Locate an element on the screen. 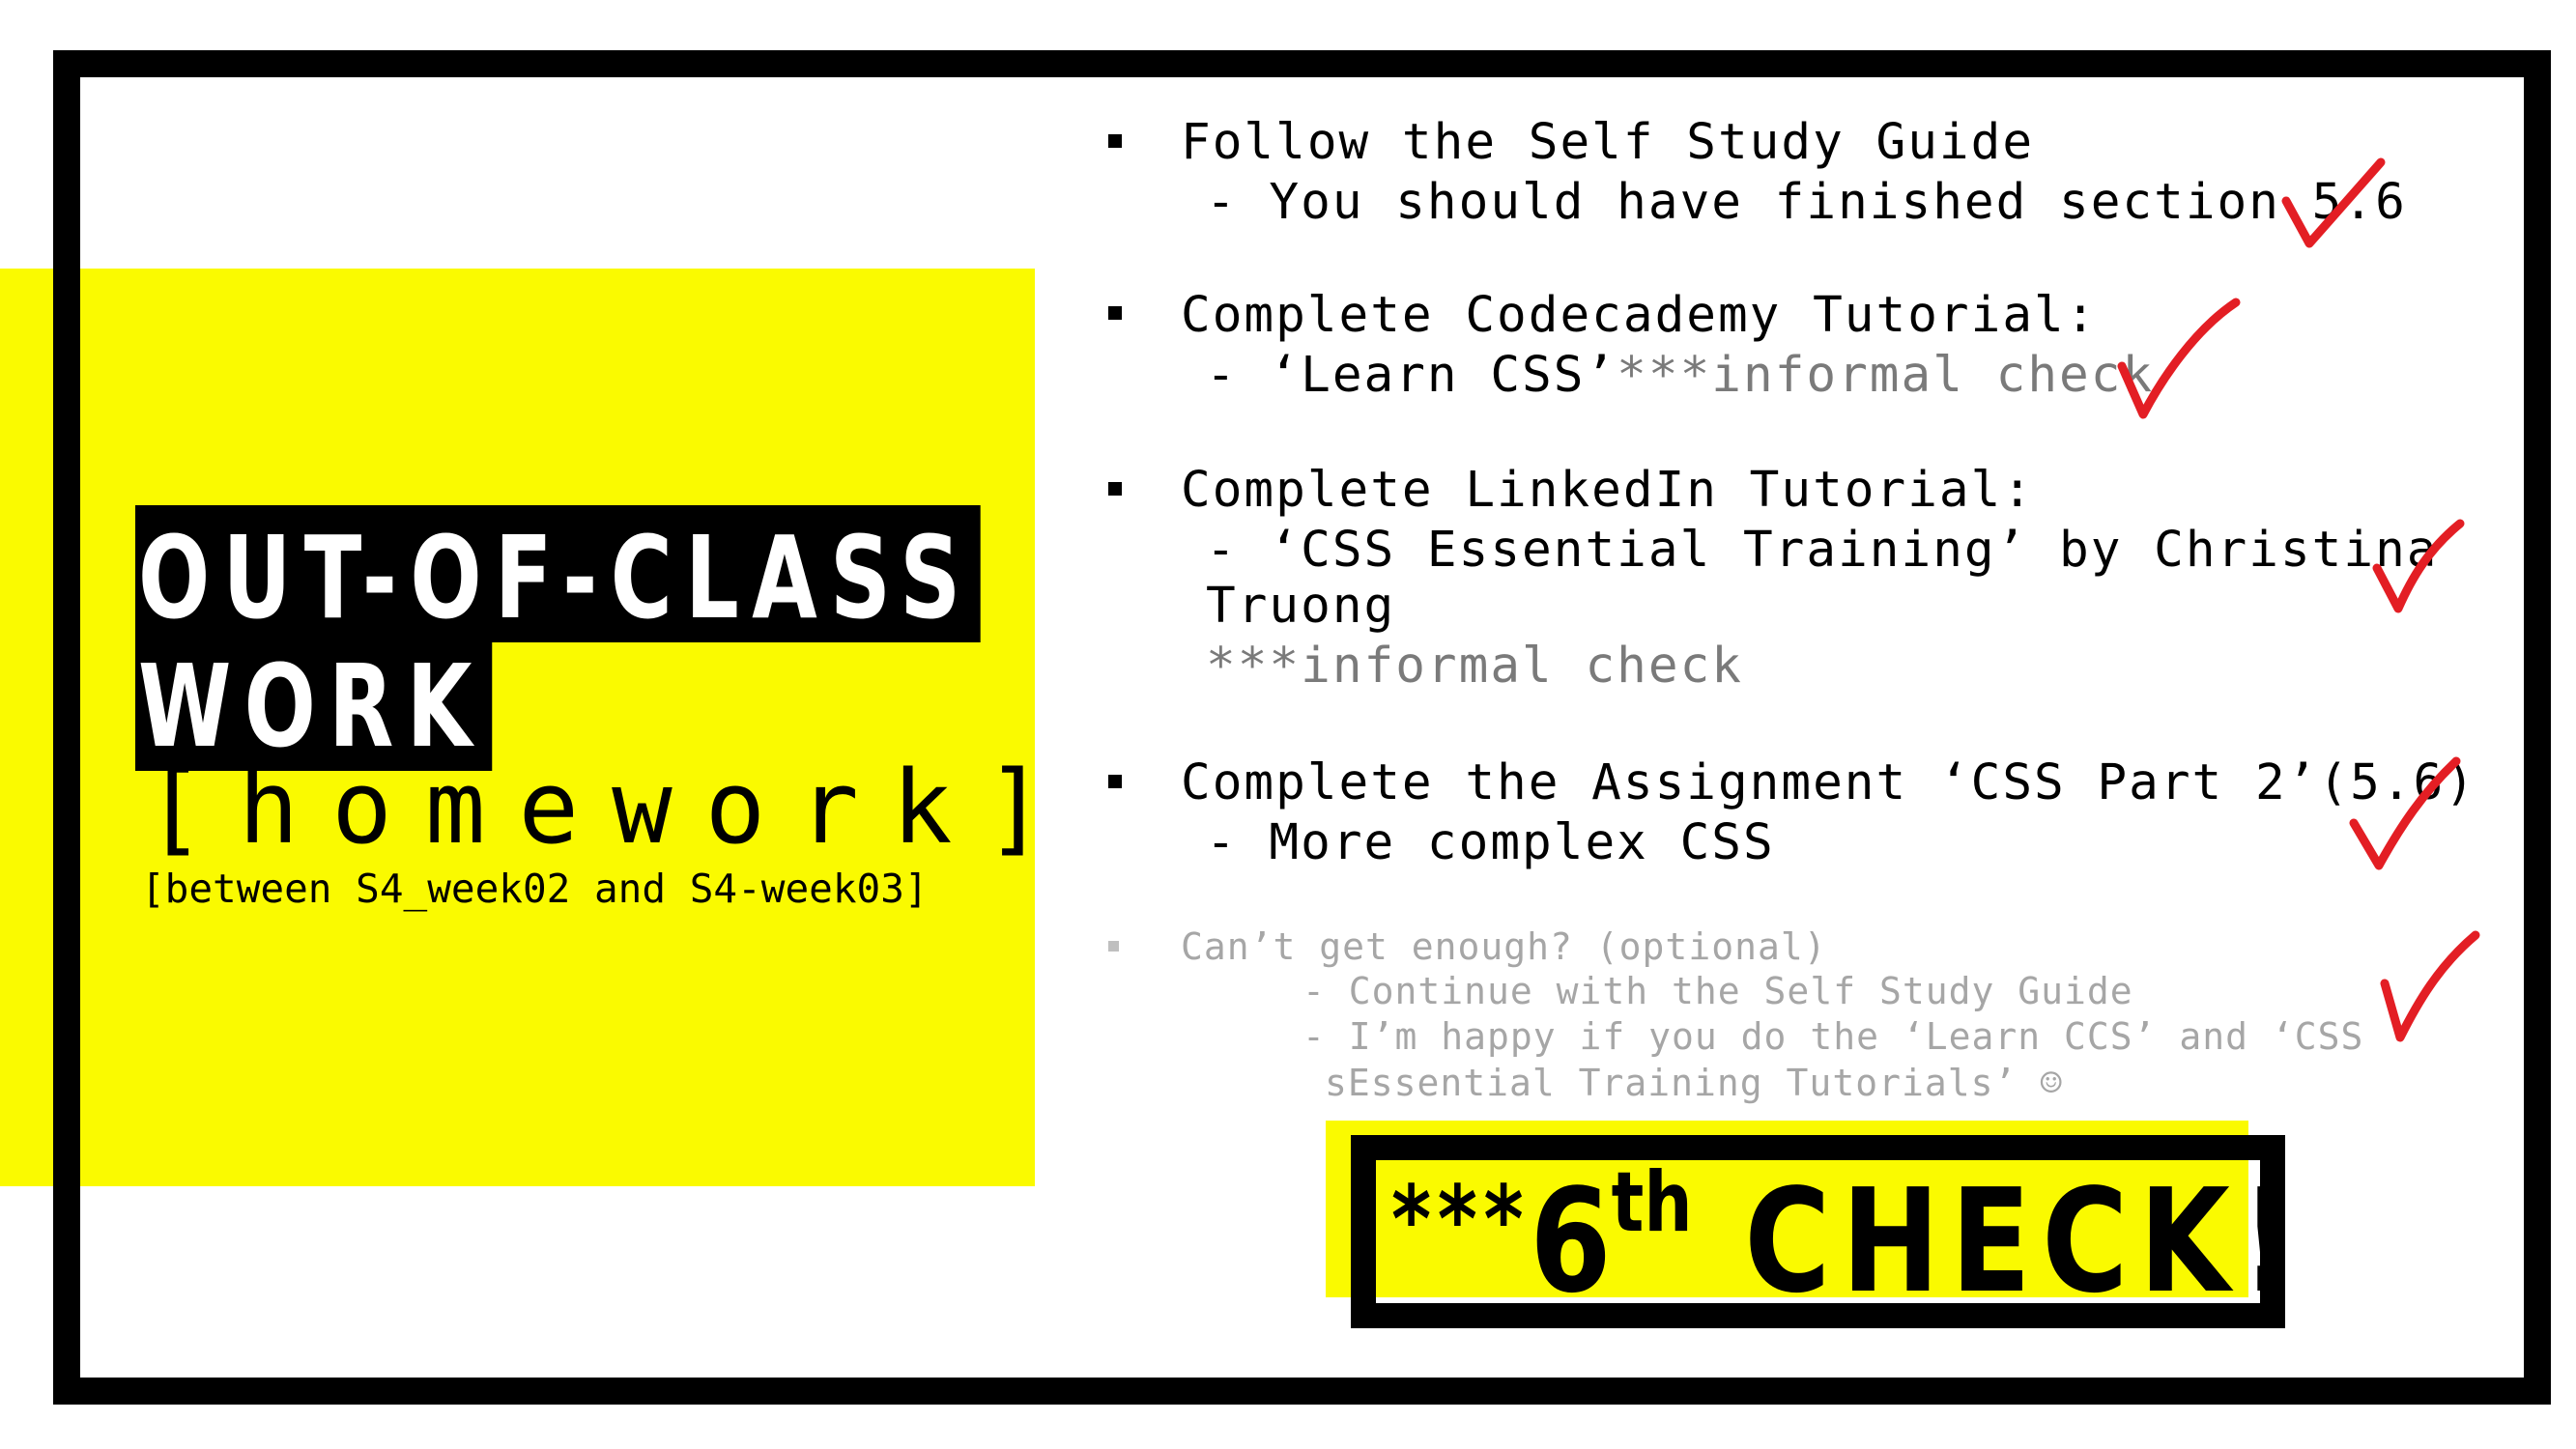 This screenshot has width=2576, height=1449. title-line-1: OUT-OF-CLASS is located at coordinates (558, 573).